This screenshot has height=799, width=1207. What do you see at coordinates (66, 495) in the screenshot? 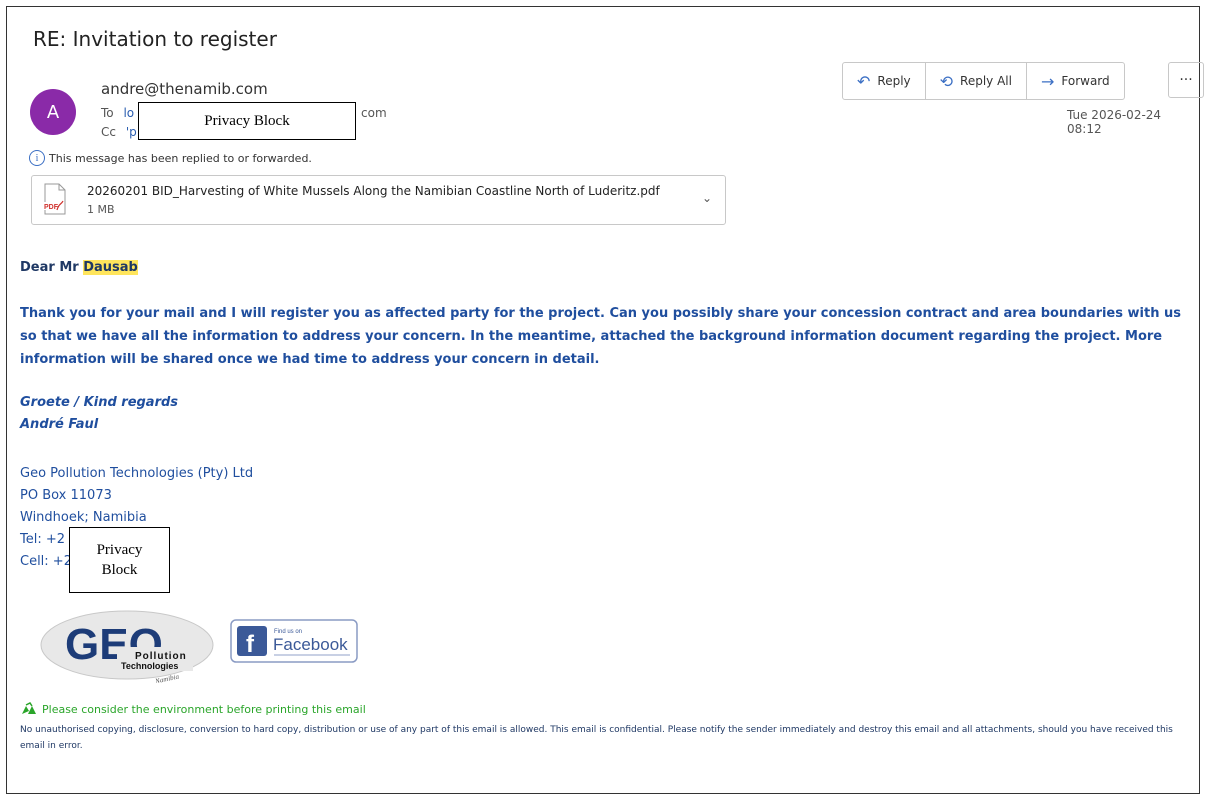
I see `po-box: PO Box 11073` at bounding box center [66, 495].